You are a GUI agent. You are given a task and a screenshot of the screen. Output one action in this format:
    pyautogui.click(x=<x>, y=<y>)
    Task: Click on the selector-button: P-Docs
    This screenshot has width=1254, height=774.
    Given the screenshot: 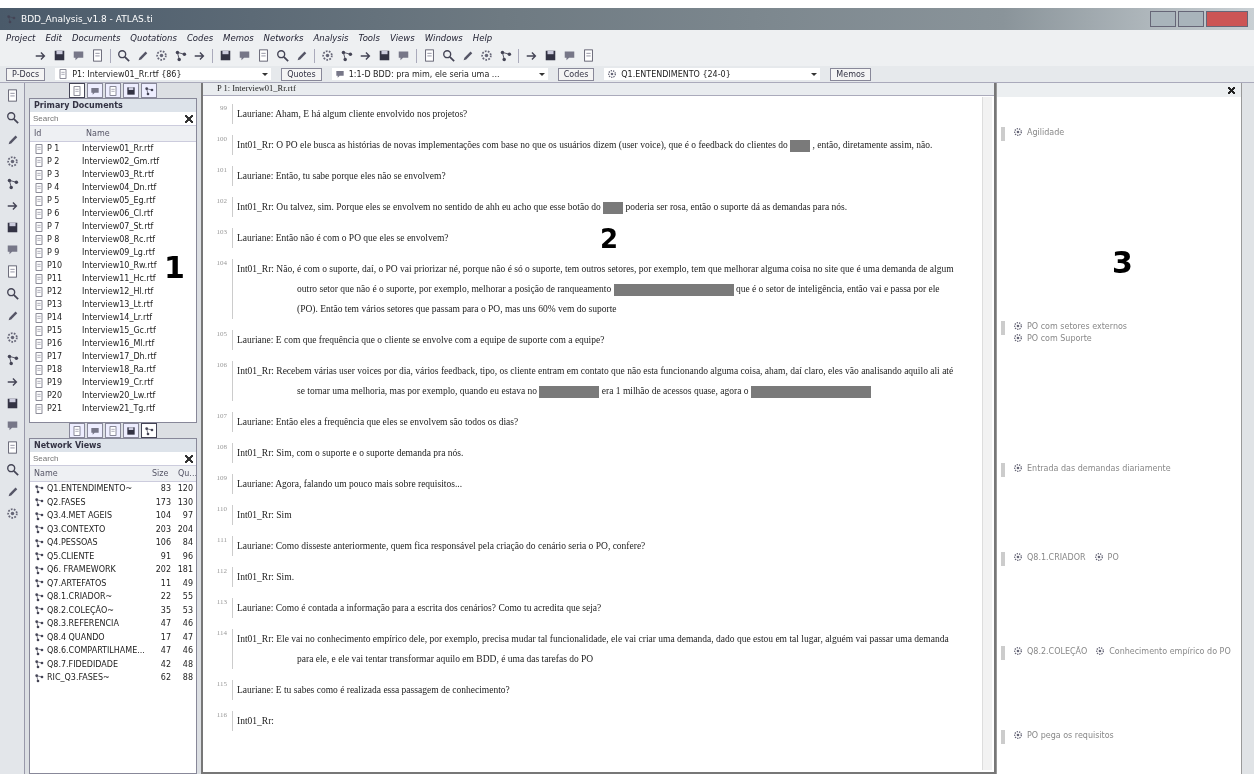 What is the action you would take?
    pyautogui.click(x=26, y=74)
    